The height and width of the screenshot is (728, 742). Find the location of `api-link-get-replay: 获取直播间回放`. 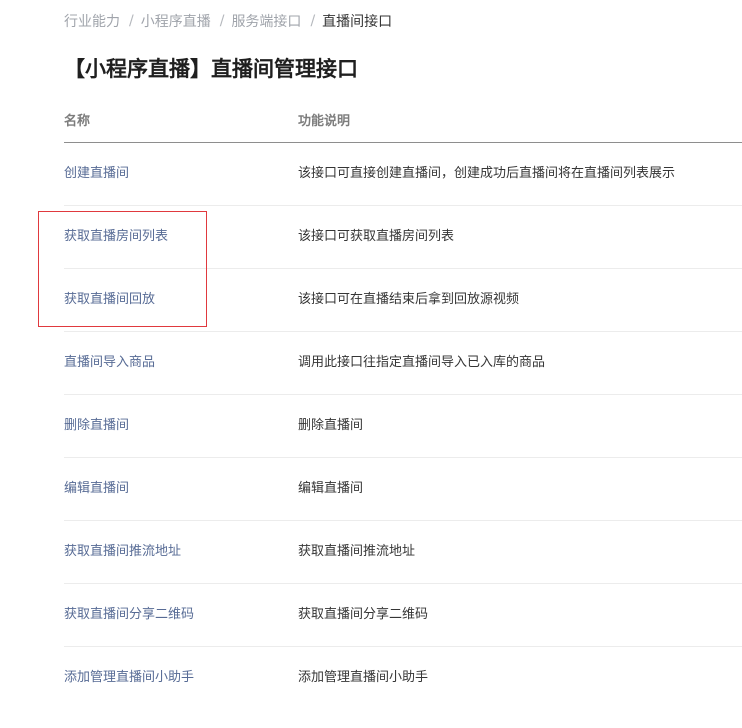

api-link-get-replay: 获取直播间回放 is located at coordinates (109, 300).